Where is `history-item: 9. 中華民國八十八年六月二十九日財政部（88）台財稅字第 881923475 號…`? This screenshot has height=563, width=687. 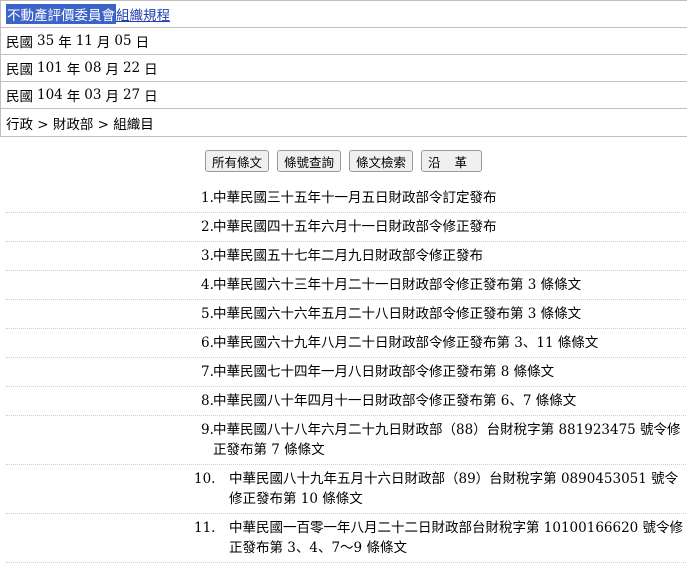
history-item: 9. 中華民國八十八年六月二十九日財政部（88）台財稅字第 881923475 號… is located at coordinates (346, 440).